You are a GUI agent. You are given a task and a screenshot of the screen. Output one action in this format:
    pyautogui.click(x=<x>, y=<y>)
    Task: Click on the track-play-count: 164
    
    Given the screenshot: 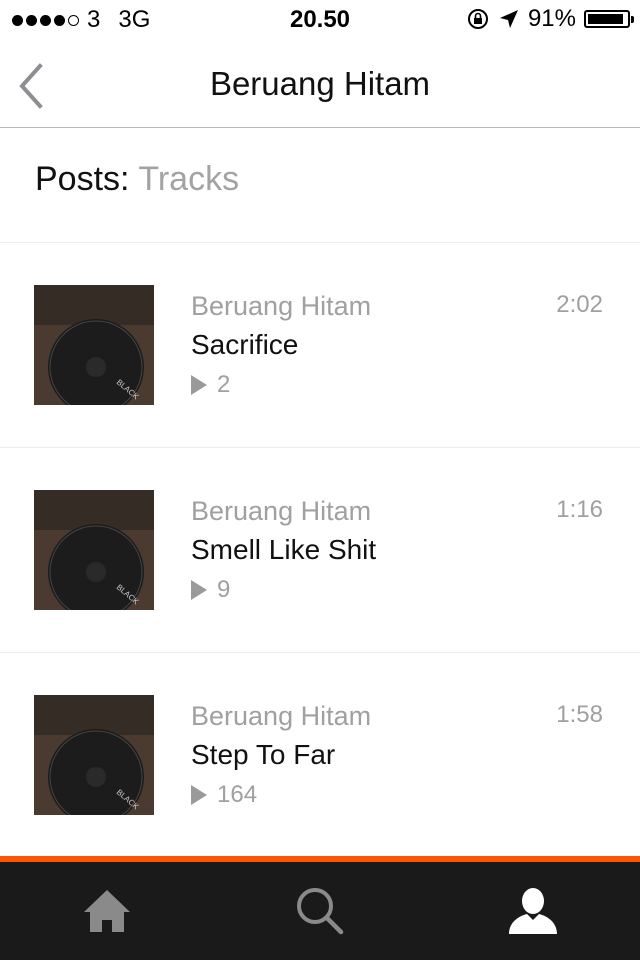 What is the action you would take?
    pyautogui.click(x=224, y=795)
    